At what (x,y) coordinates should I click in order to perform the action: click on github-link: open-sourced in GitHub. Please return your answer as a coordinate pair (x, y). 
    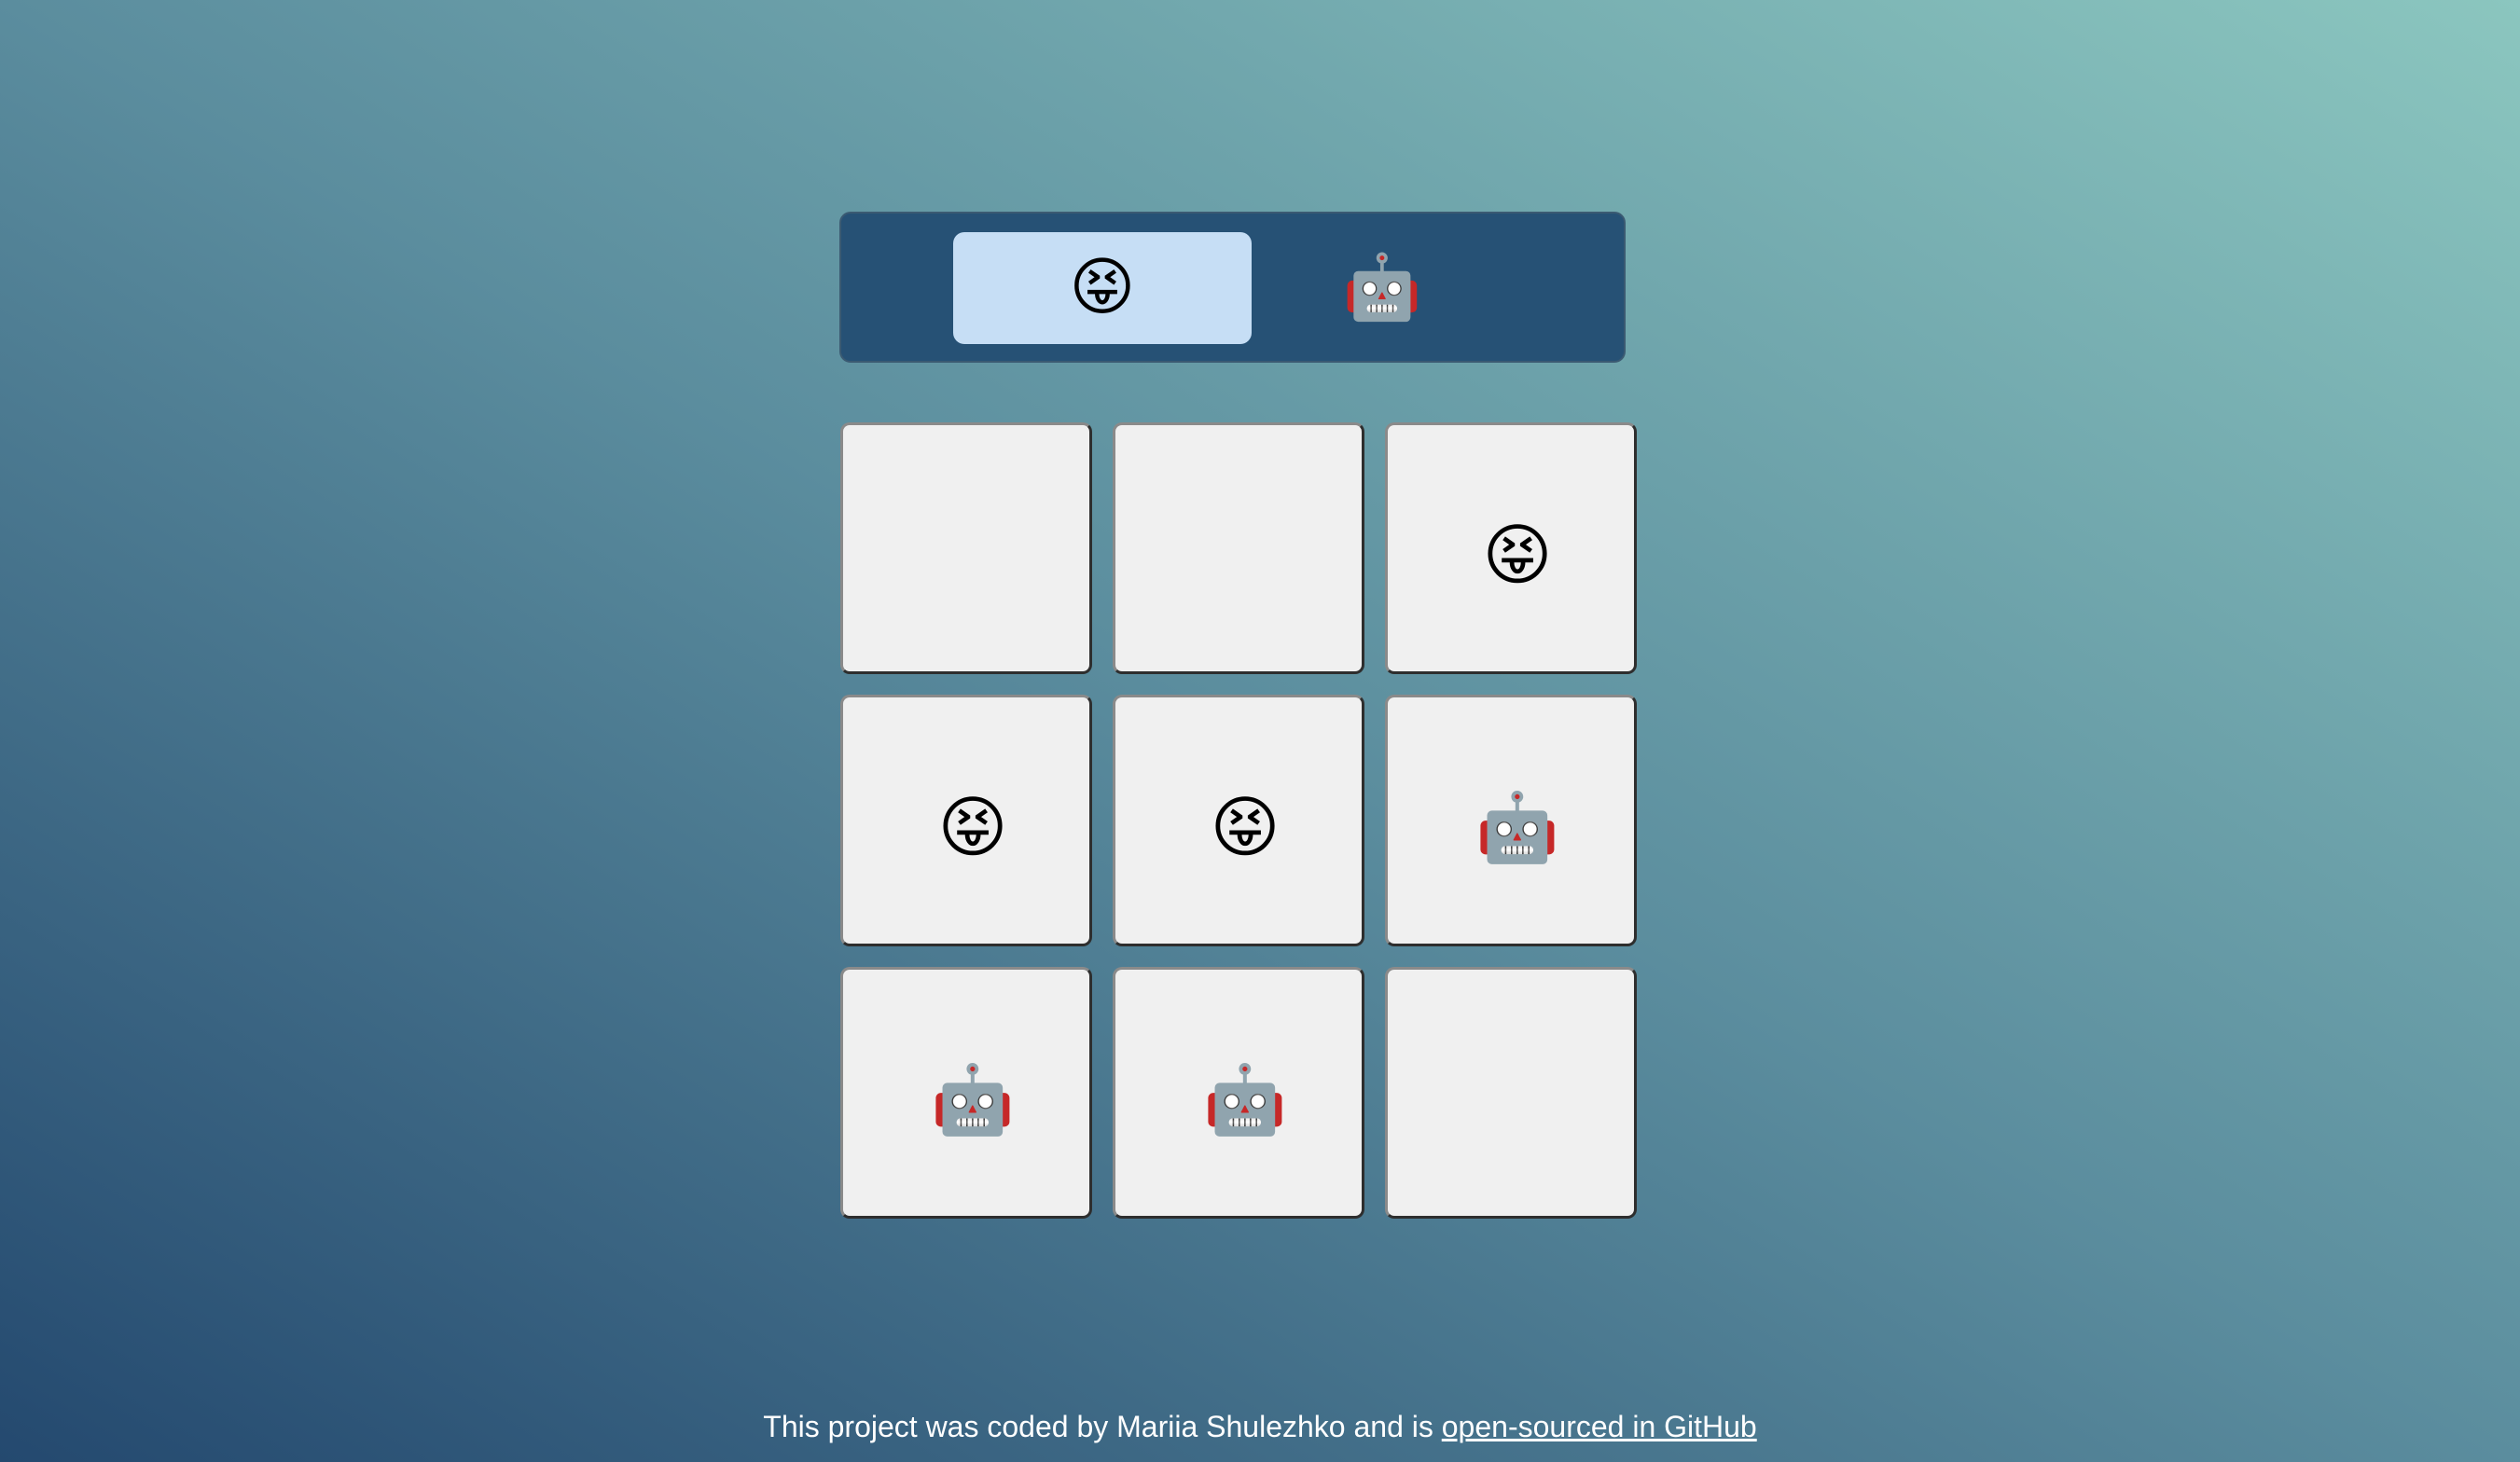
    Looking at the image, I should click on (1599, 1426).